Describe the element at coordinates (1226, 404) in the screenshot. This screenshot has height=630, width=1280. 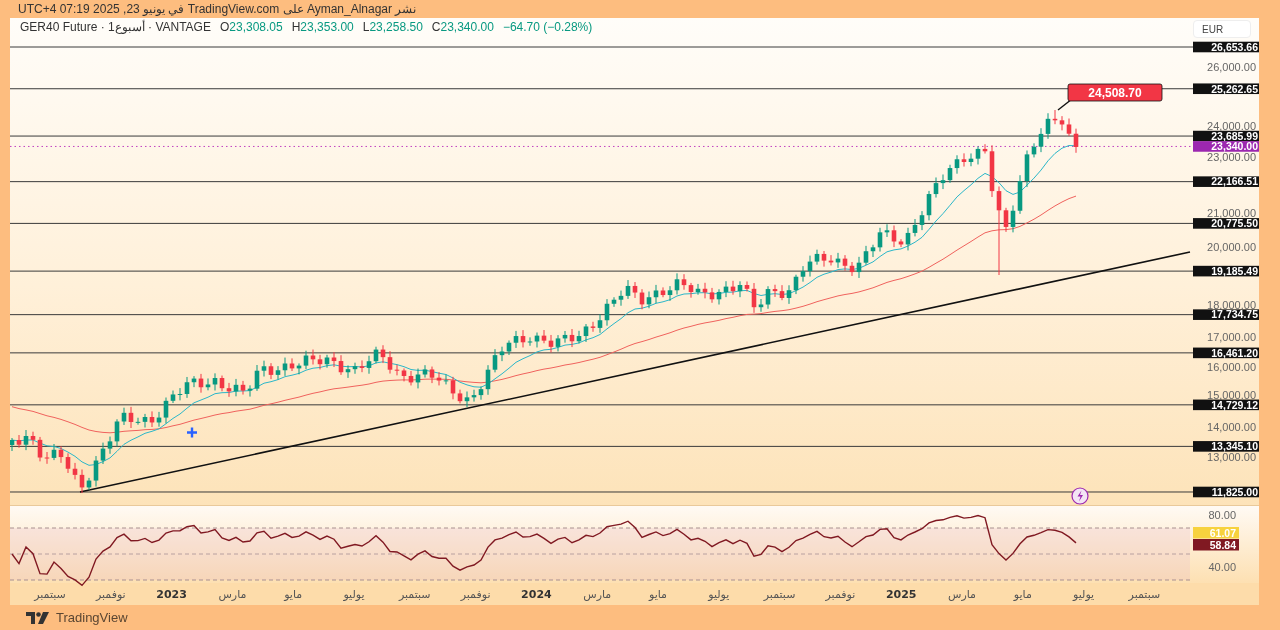
I see `price-label: 14,729.12` at that location.